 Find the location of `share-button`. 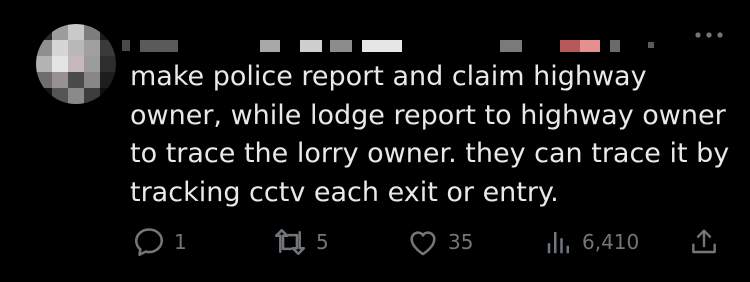

share-button is located at coordinates (704, 242).